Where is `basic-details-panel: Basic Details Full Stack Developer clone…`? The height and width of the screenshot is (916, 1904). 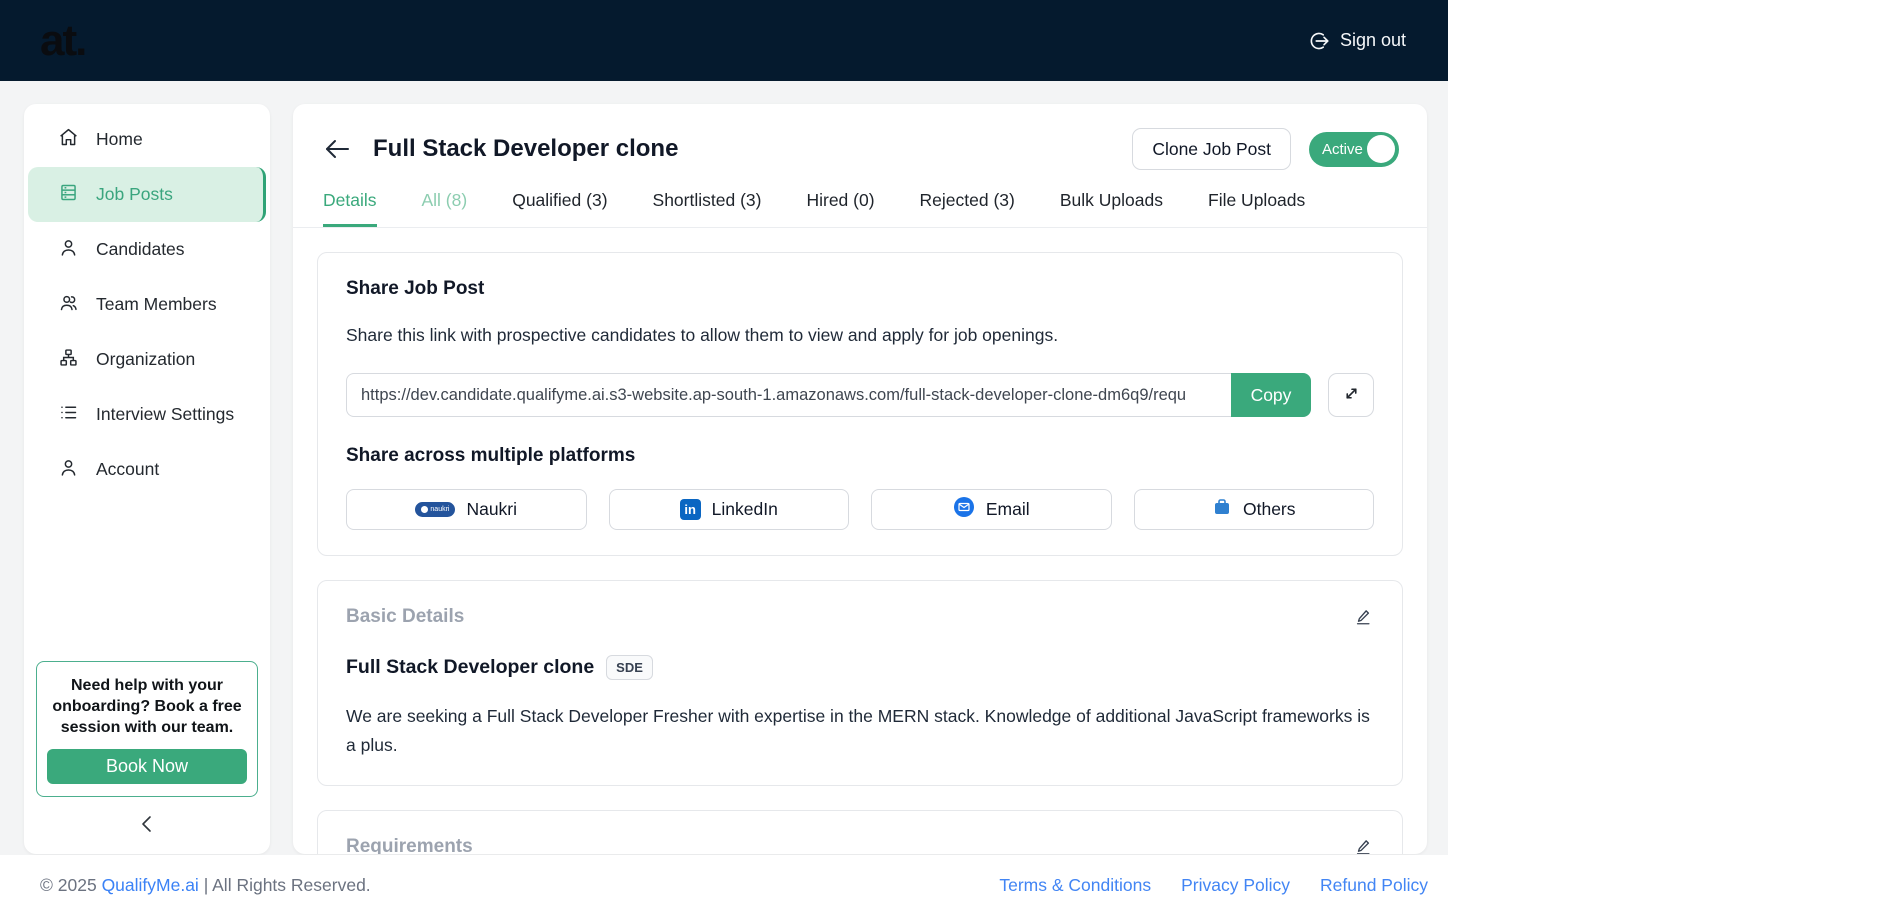 basic-details-panel: Basic Details Full Stack Developer clone… is located at coordinates (860, 683).